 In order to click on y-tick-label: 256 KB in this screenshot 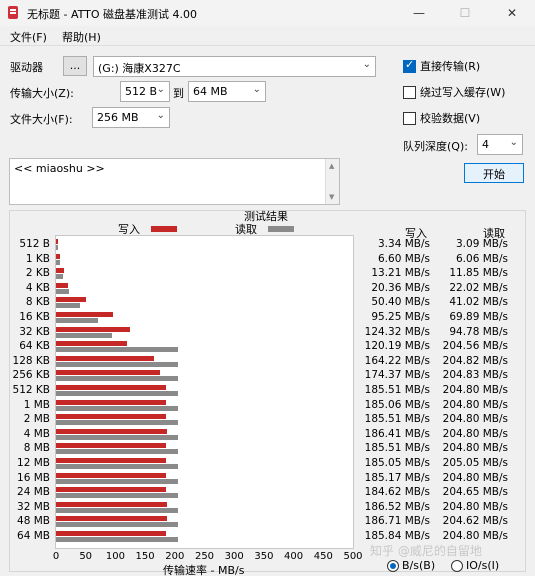, I will do `click(31, 375)`.